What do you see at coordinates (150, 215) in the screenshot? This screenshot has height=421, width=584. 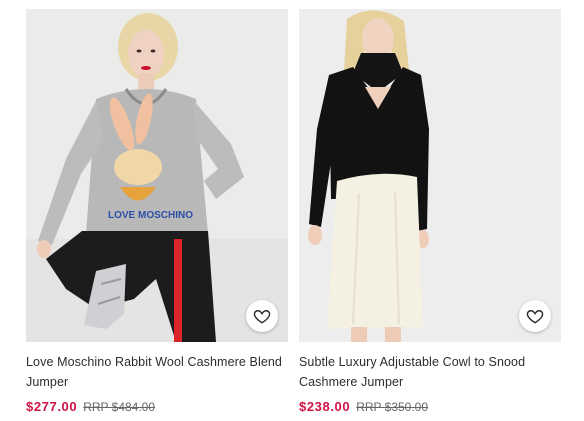 I see `svg-text: LOVE MOSCHINO` at bounding box center [150, 215].